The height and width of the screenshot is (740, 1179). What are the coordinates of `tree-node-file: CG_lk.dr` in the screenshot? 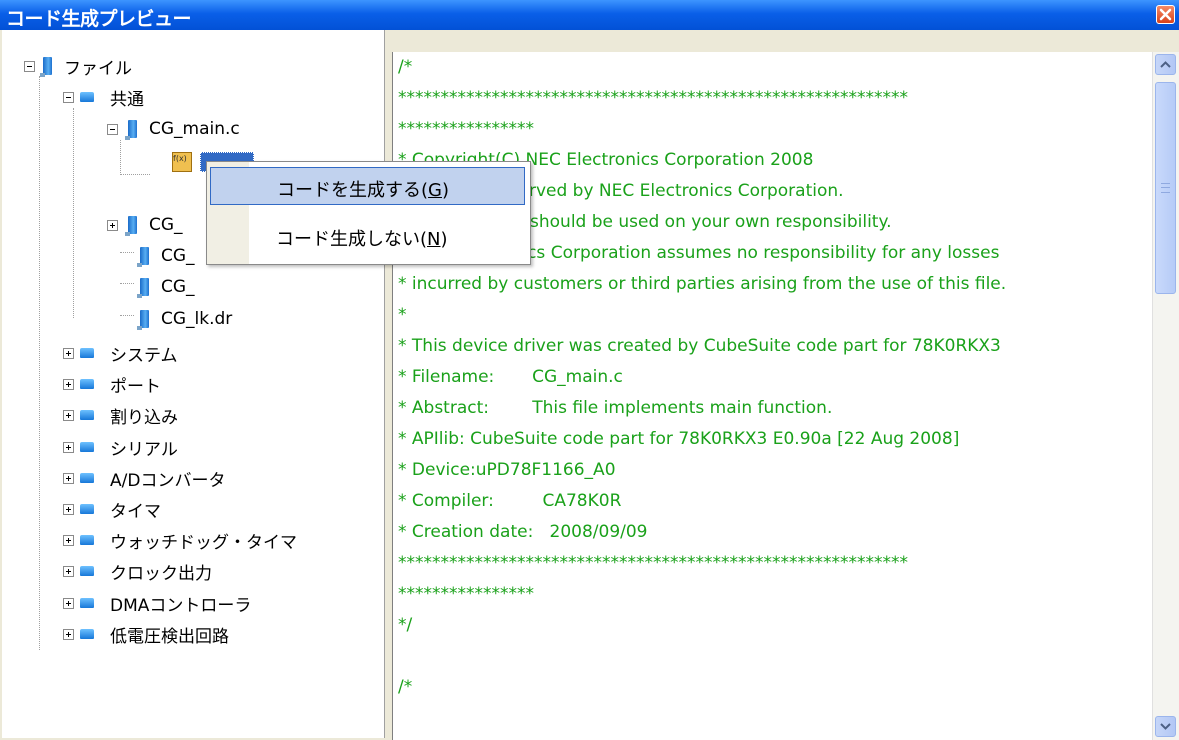 It's located at (185, 319).